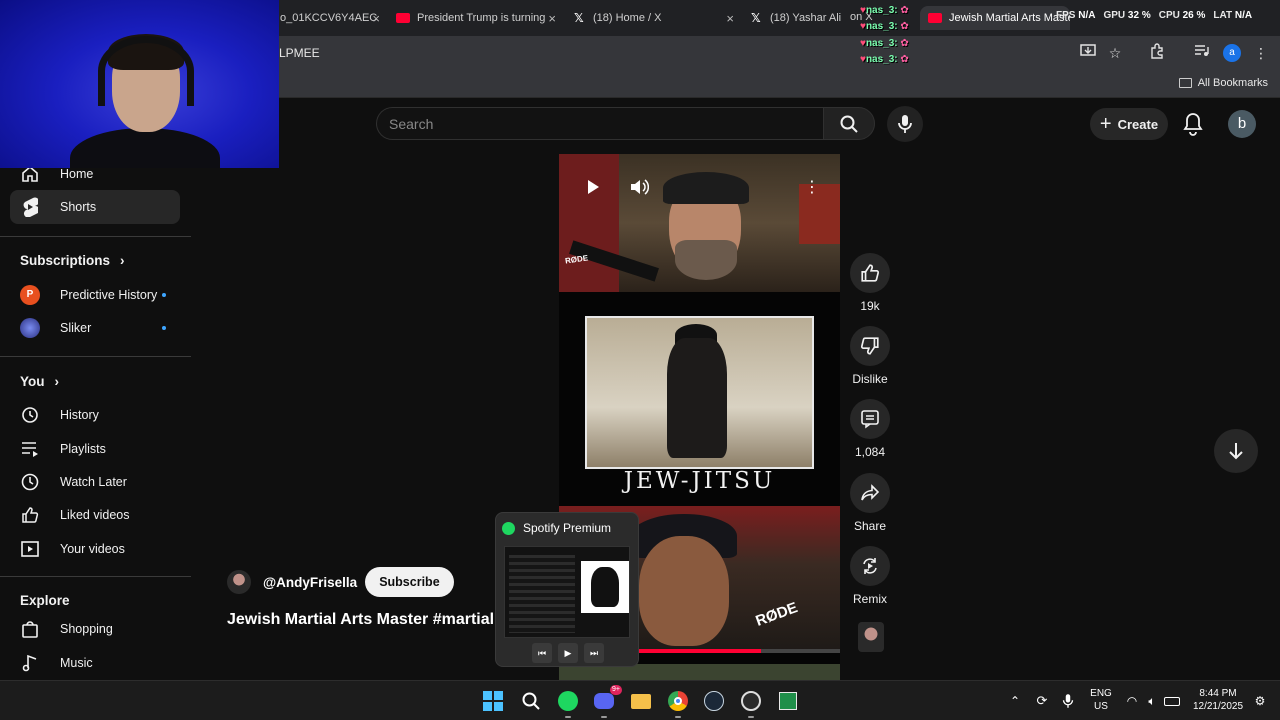  Describe the element at coordinates (870, 379) in the screenshot. I see `dislike-label: Dislike` at that location.